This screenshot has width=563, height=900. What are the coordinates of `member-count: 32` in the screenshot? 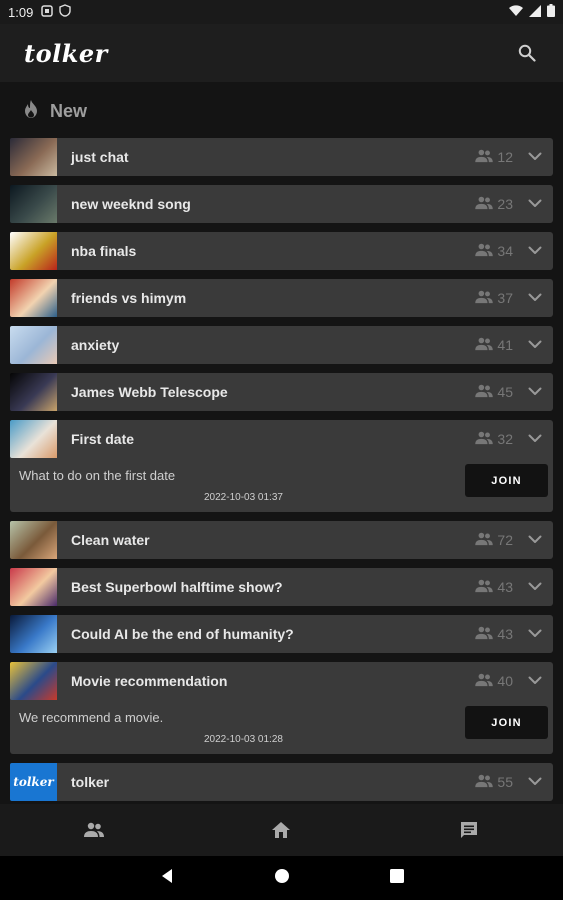 It's located at (493, 439).